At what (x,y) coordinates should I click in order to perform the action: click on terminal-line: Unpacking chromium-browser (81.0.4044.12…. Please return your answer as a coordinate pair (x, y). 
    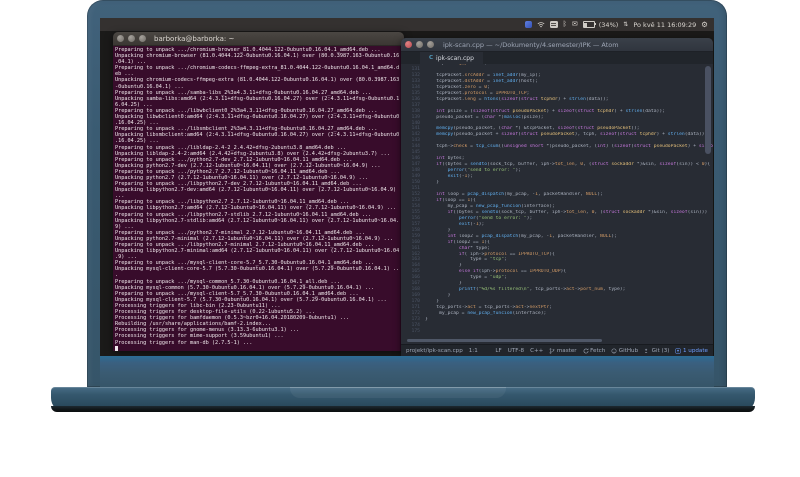
    Looking at the image, I should click on (257, 56).